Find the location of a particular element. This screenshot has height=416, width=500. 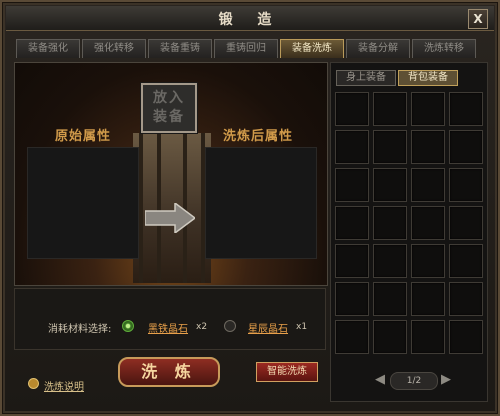

prev-page-icon: ◀ is located at coordinates (380, 380).